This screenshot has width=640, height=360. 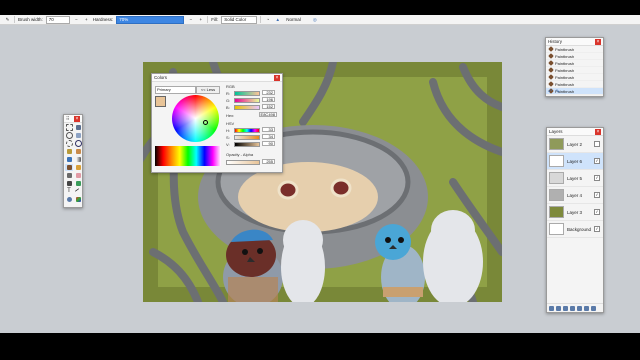 I want to click on hex-label: Hex:, so click(x=230, y=115).